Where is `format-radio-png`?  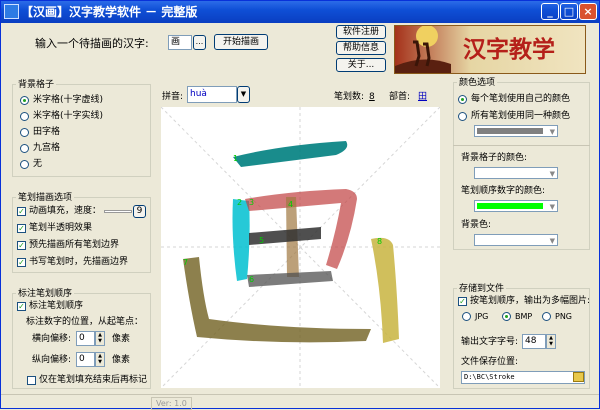
format-radio-png is located at coordinates (546, 316).